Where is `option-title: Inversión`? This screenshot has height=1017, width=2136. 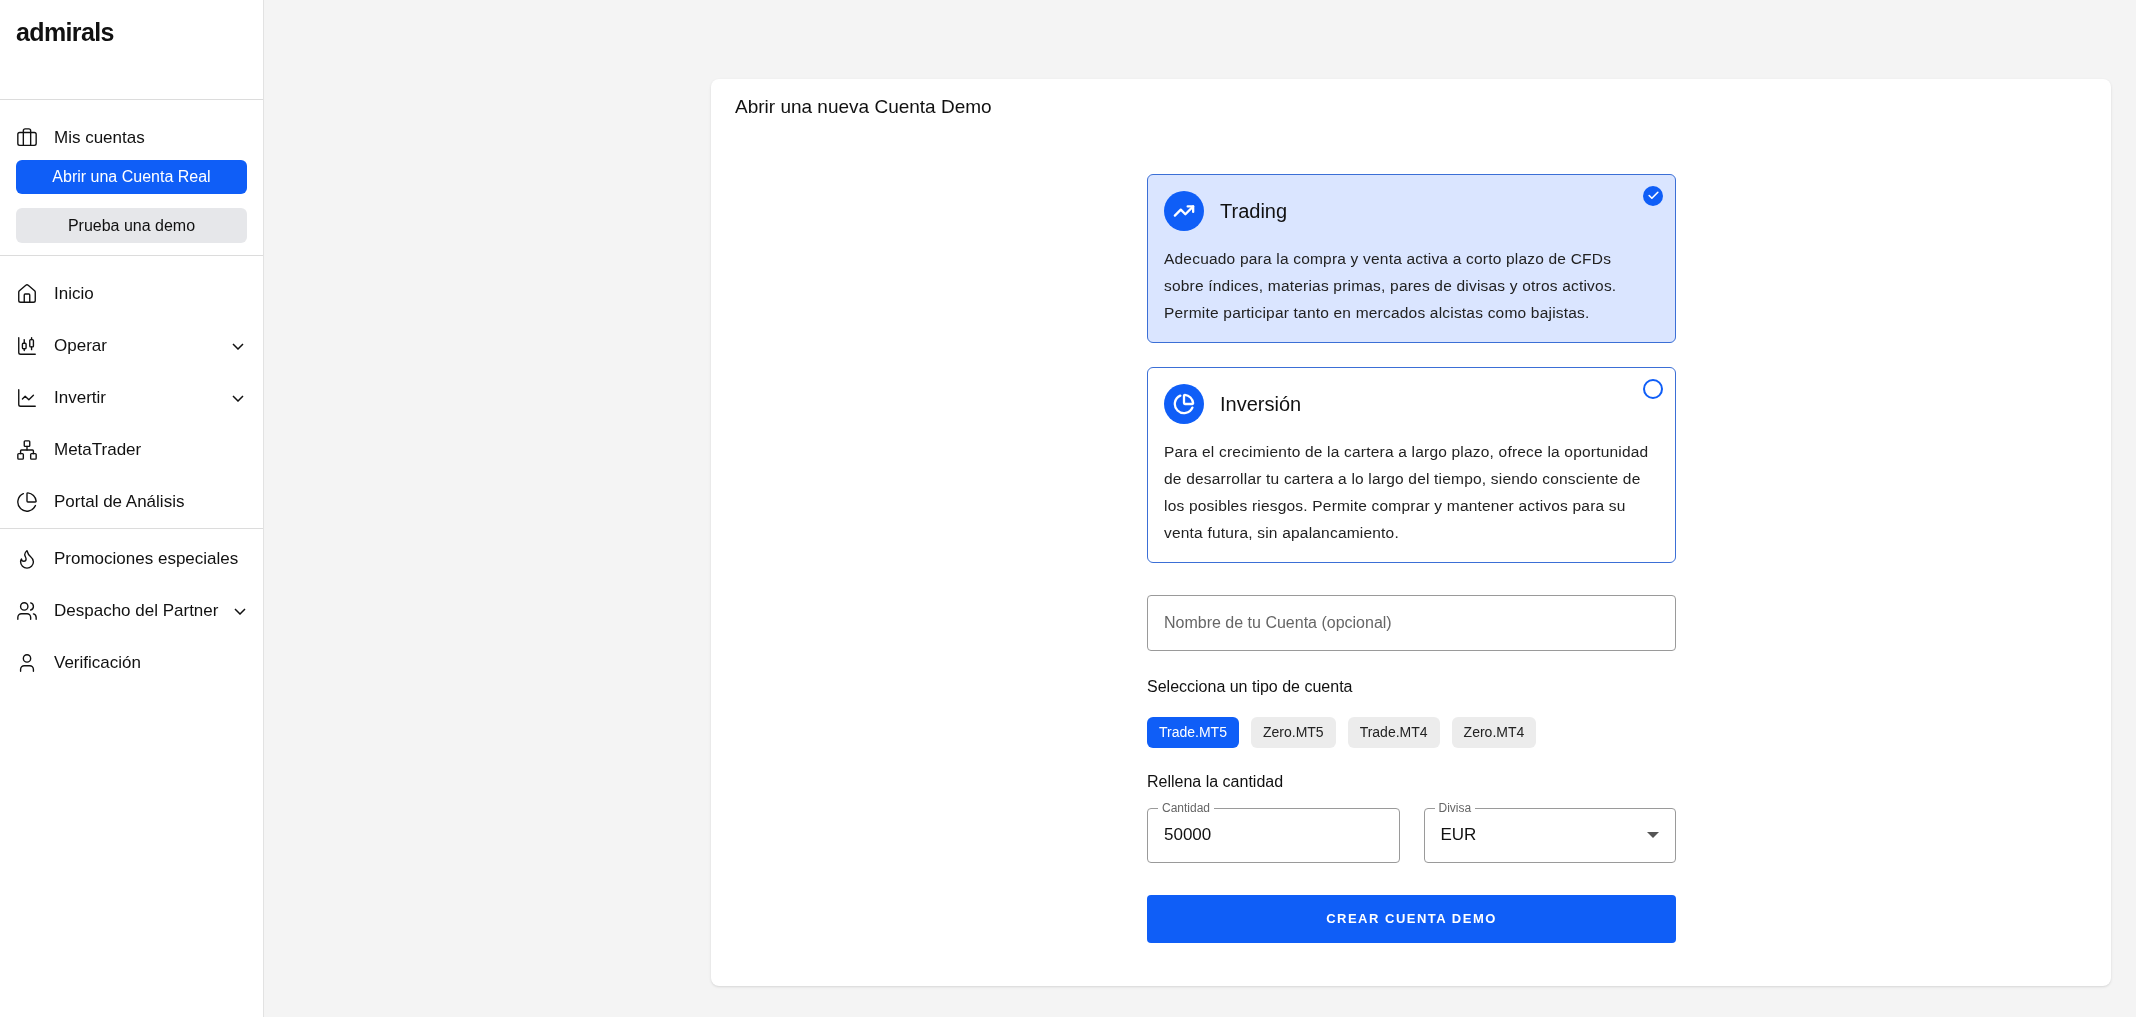 option-title: Inversión is located at coordinates (1261, 404).